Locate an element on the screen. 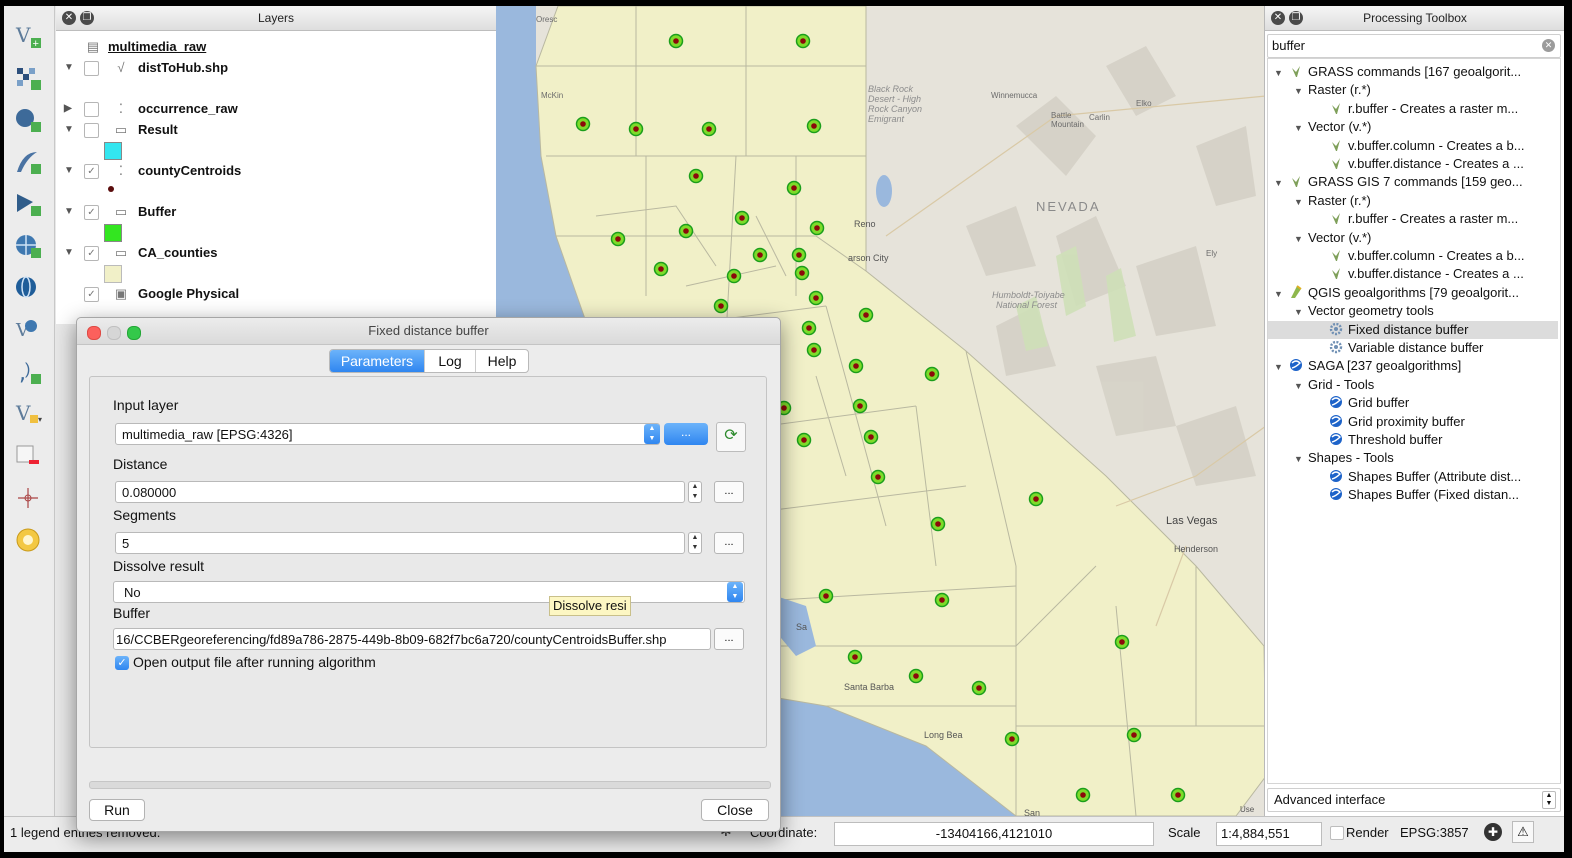  buffer-symbol-swatch is located at coordinates (113, 233).